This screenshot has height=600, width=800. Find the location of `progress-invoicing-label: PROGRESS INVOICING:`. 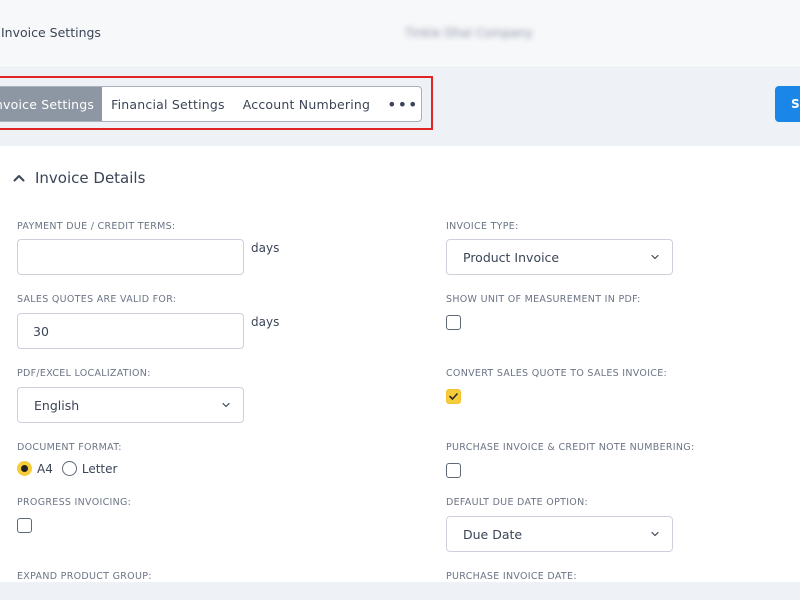

progress-invoicing-label: PROGRESS INVOICING: is located at coordinates (74, 502).